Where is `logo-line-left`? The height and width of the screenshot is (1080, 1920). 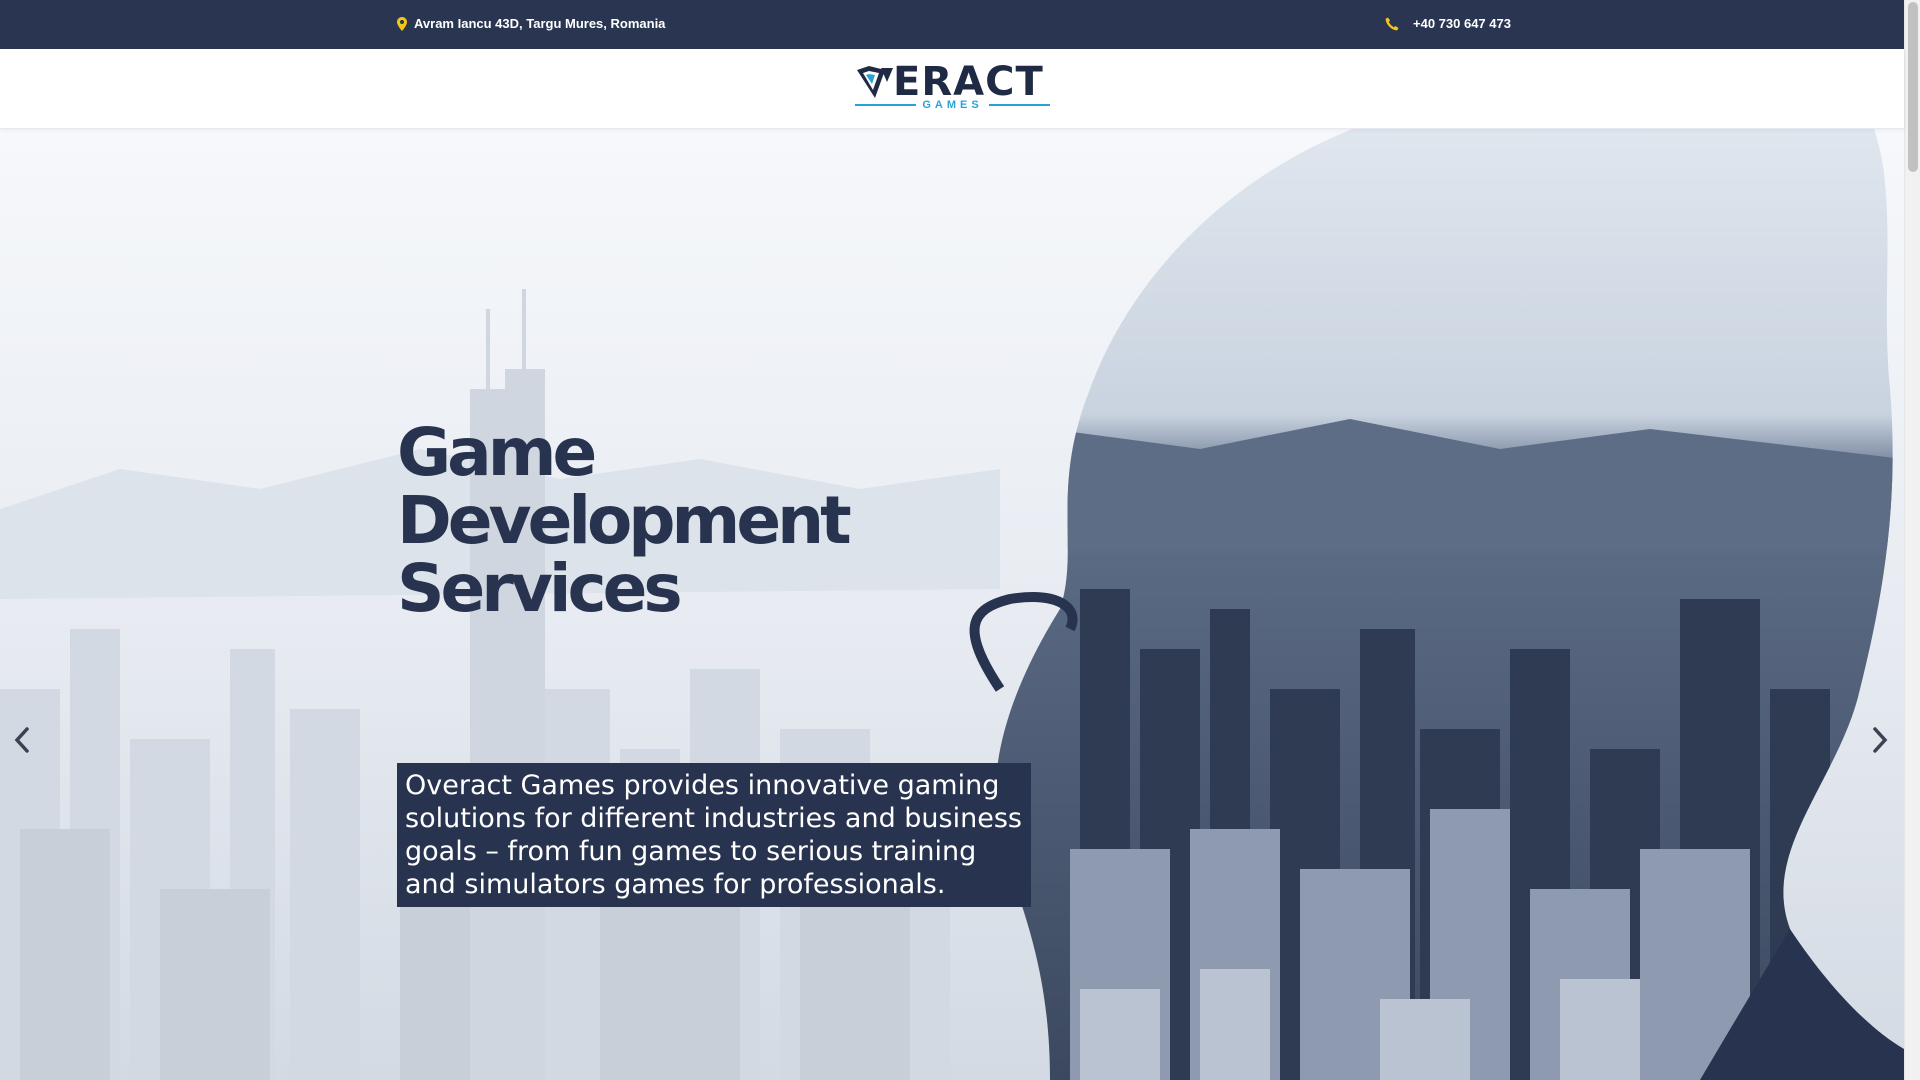
logo-line-left is located at coordinates (886, 105).